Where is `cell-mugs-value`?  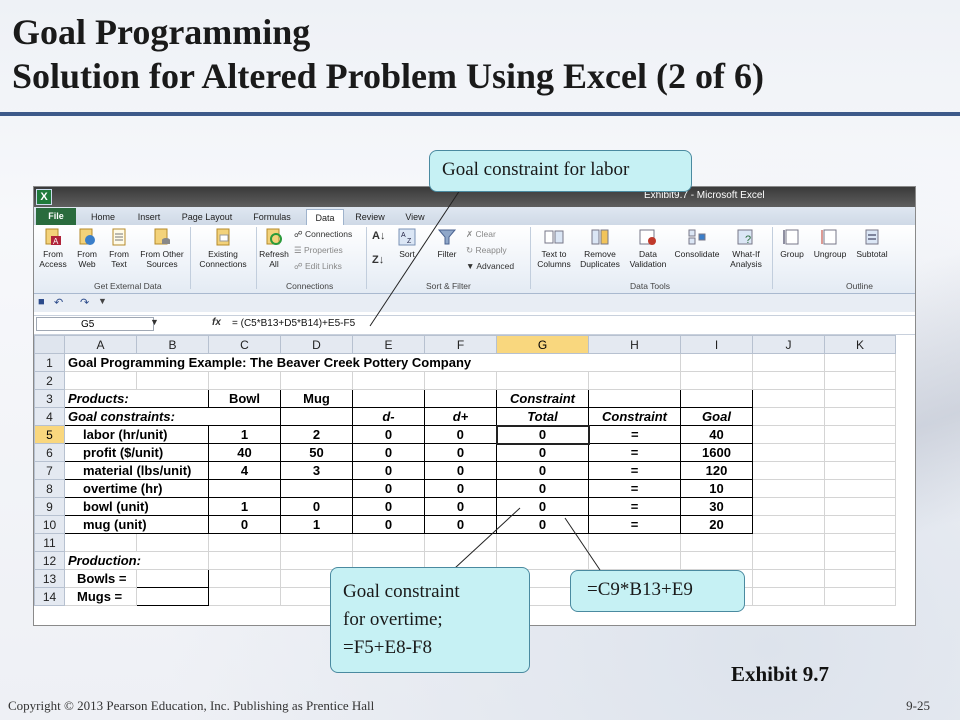
cell-mugs-value is located at coordinates (172, 596).